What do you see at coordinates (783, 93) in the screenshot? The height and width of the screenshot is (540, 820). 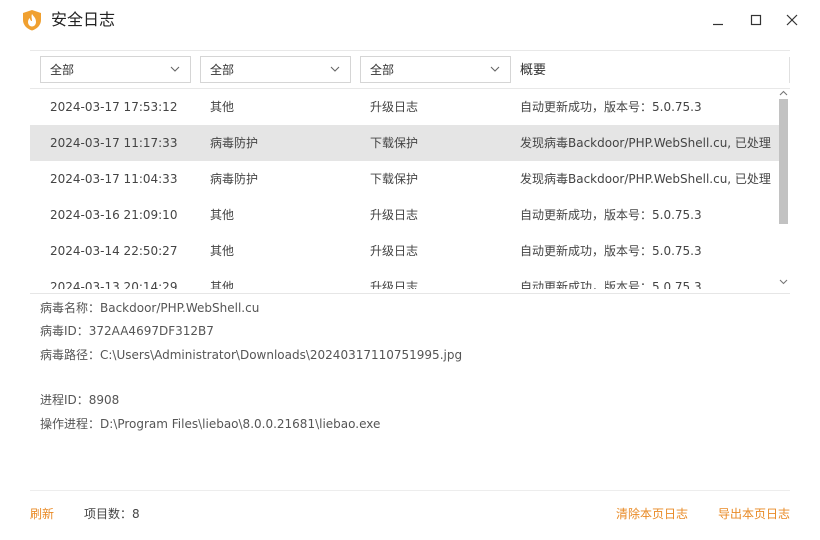 I see `scroll-up-arrow-icon` at bounding box center [783, 93].